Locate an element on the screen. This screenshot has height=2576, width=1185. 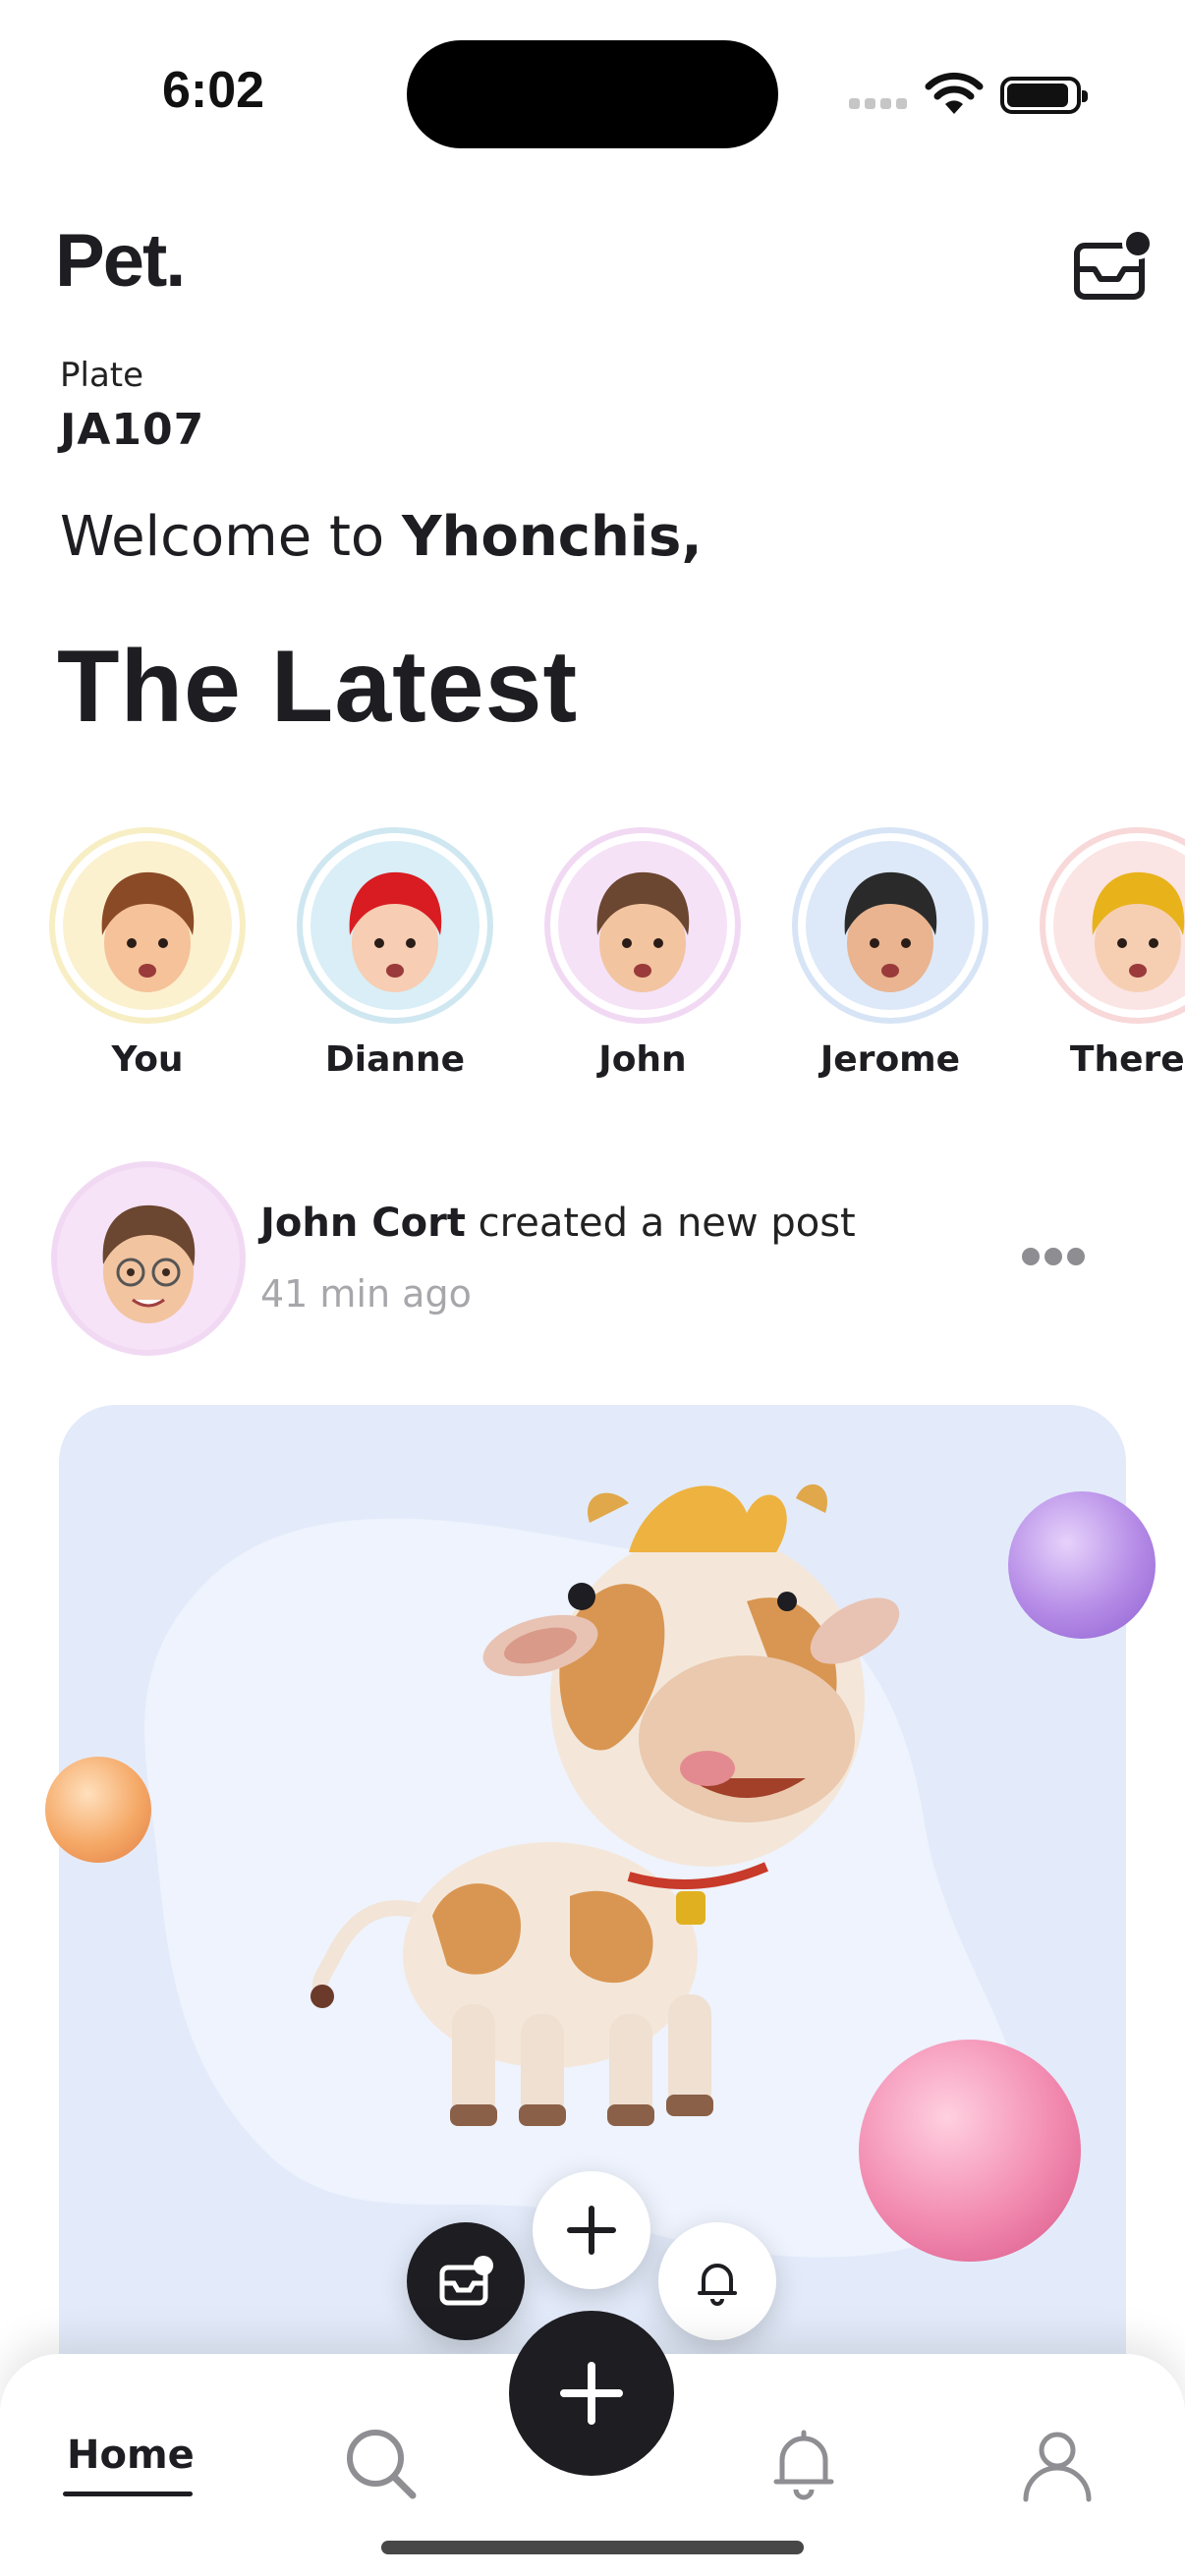
section-title: The Latest is located at coordinates (318, 687).